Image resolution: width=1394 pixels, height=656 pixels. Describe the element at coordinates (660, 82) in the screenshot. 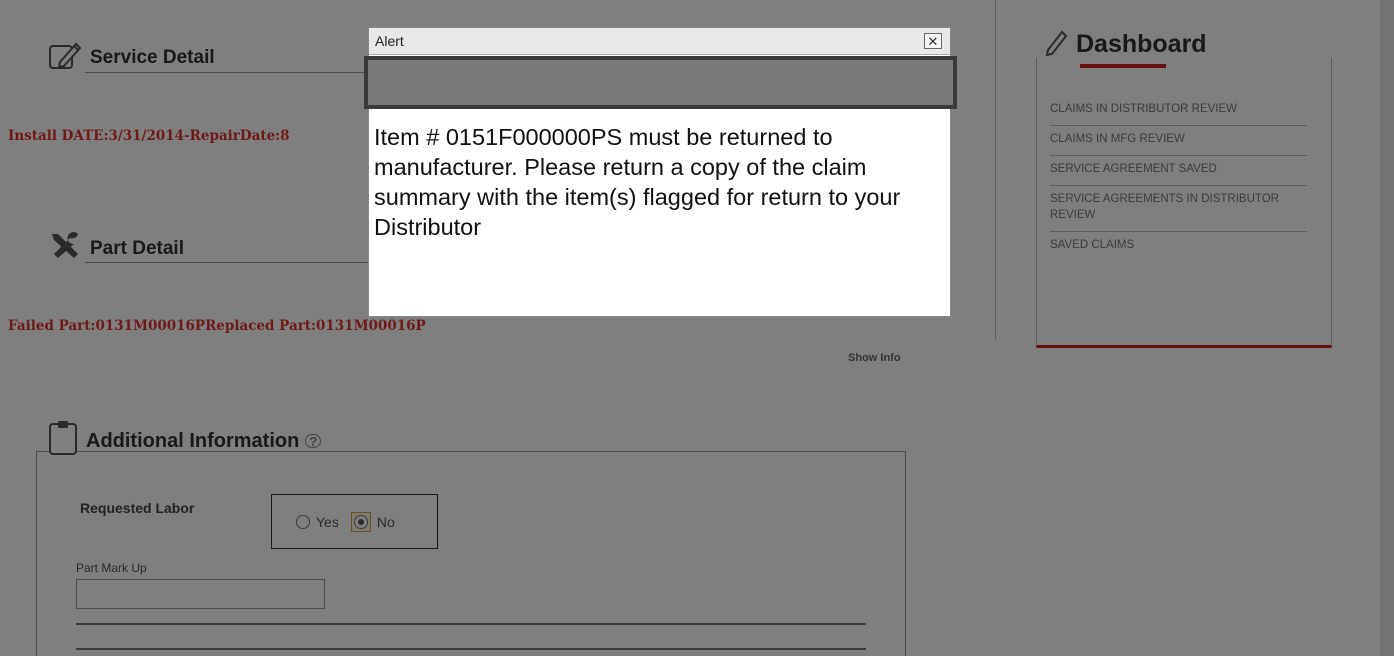

I see `alert-header-band` at that location.